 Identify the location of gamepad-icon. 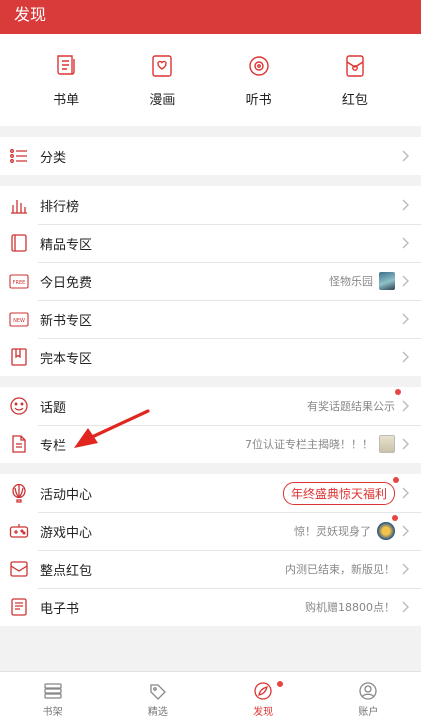
(19, 531).